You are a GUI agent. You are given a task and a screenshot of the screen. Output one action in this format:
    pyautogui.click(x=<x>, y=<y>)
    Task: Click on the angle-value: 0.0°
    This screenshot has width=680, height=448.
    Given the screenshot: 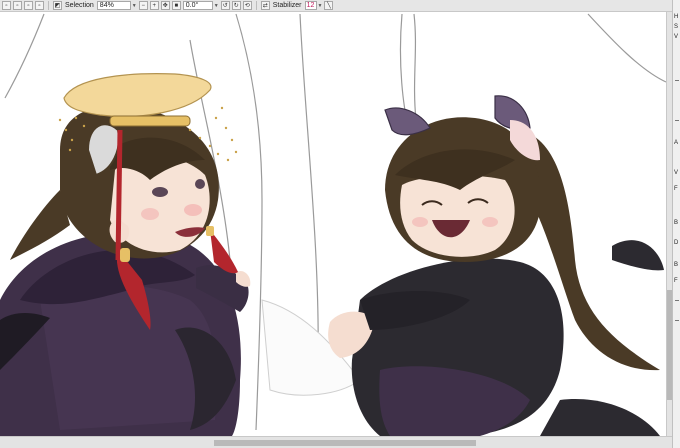 What is the action you would take?
    pyautogui.click(x=192, y=5)
    